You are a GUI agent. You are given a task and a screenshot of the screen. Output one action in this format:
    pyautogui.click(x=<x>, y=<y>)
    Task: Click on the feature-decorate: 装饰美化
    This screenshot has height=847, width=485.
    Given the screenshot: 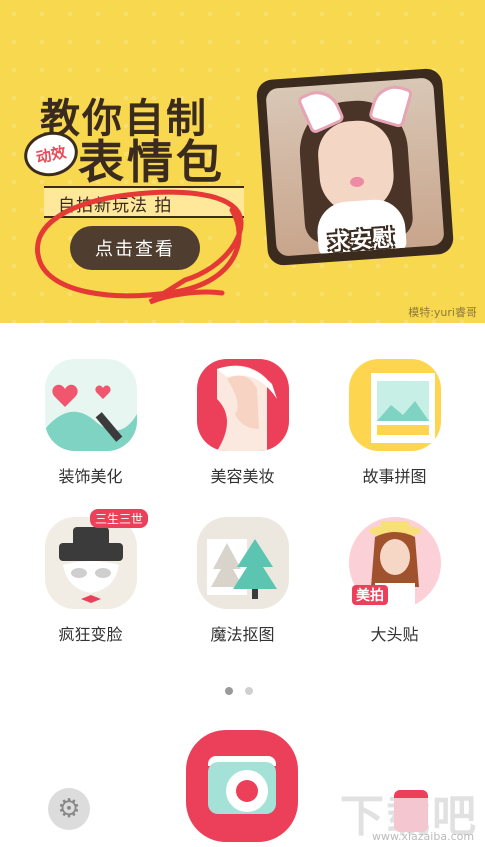 What is the action you would take?
    pyautogui.click(x=90, y=423)
    